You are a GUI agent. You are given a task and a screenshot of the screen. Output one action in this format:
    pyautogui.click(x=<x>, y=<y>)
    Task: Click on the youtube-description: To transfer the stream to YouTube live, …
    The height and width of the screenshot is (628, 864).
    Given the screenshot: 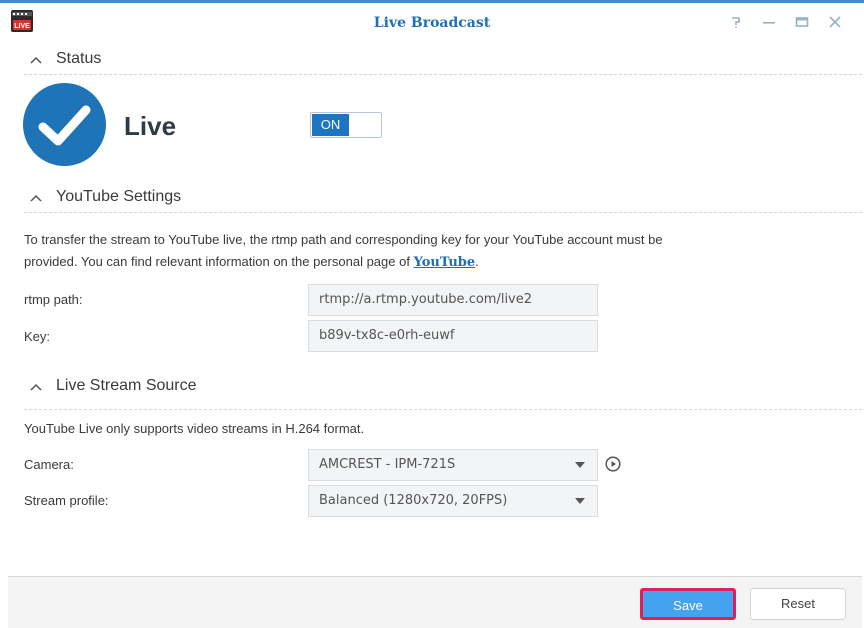 What is the action you would take?
    pyautogui.click(x=343, y=251)
    